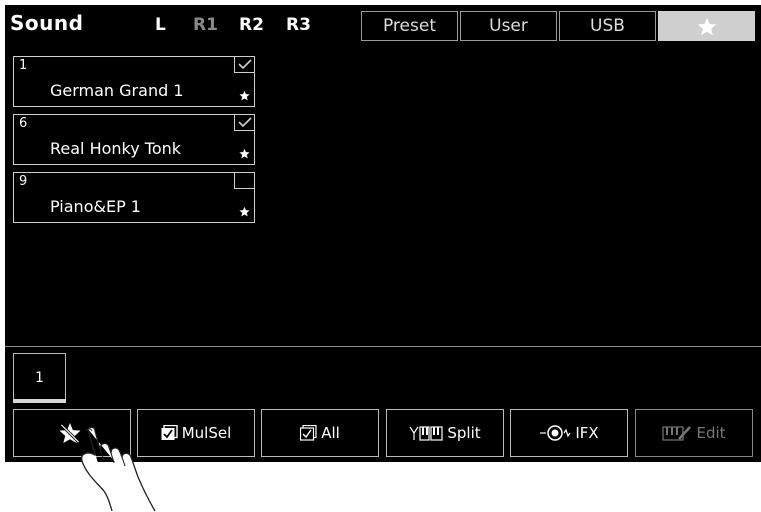 The width and height of the screenshot is (761, 512). Describe the element at coordinates (308, 433) in the screenshot. I see `select-all-icon` at that location.